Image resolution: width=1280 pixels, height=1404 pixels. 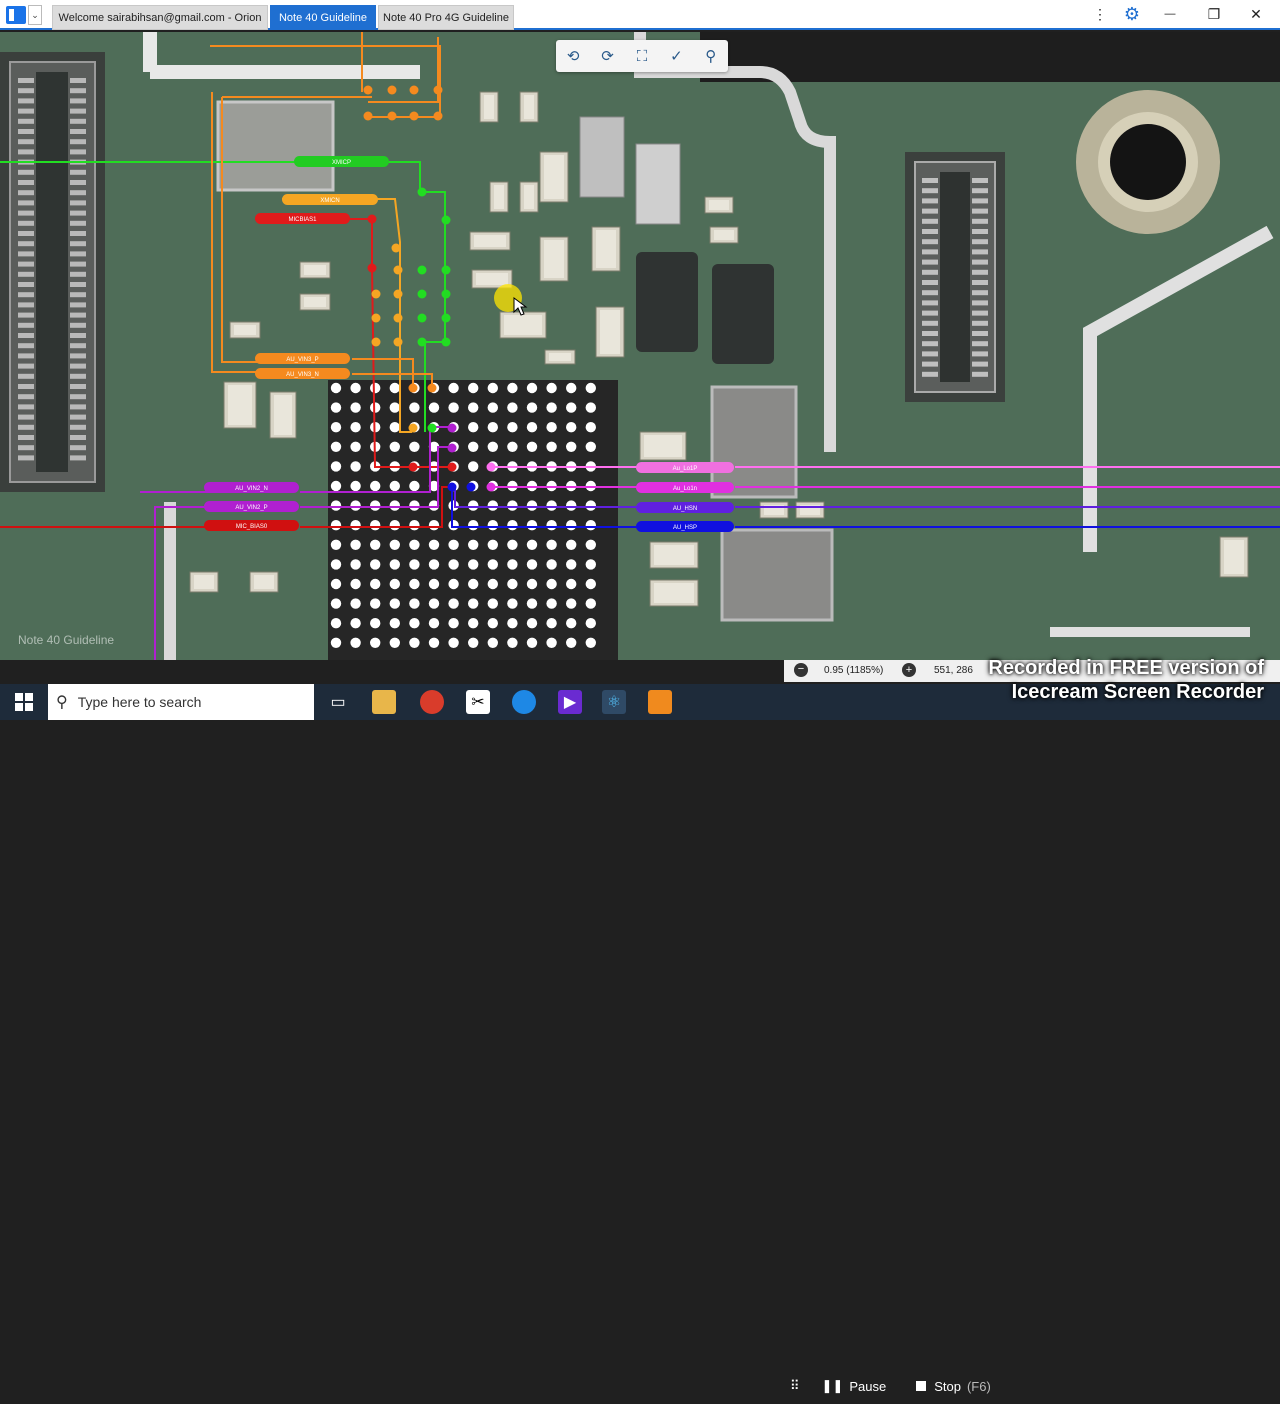 What do you see at coordinates (473, 520) in the screenshot?
I see `audio-codec-bga` at bounding box center [473, 520].